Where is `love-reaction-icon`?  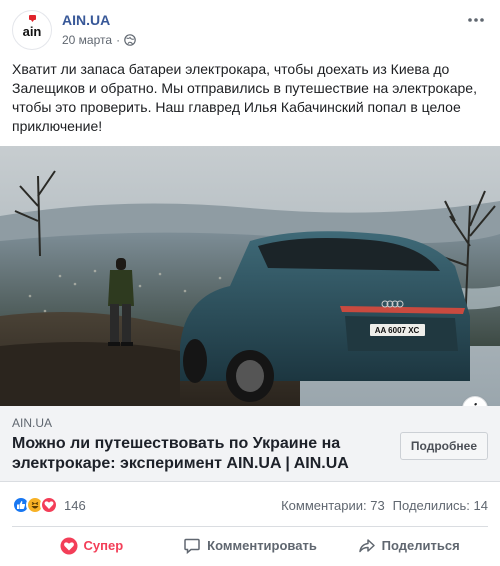
love-reaction-icon is located at coordinates (49, 505).